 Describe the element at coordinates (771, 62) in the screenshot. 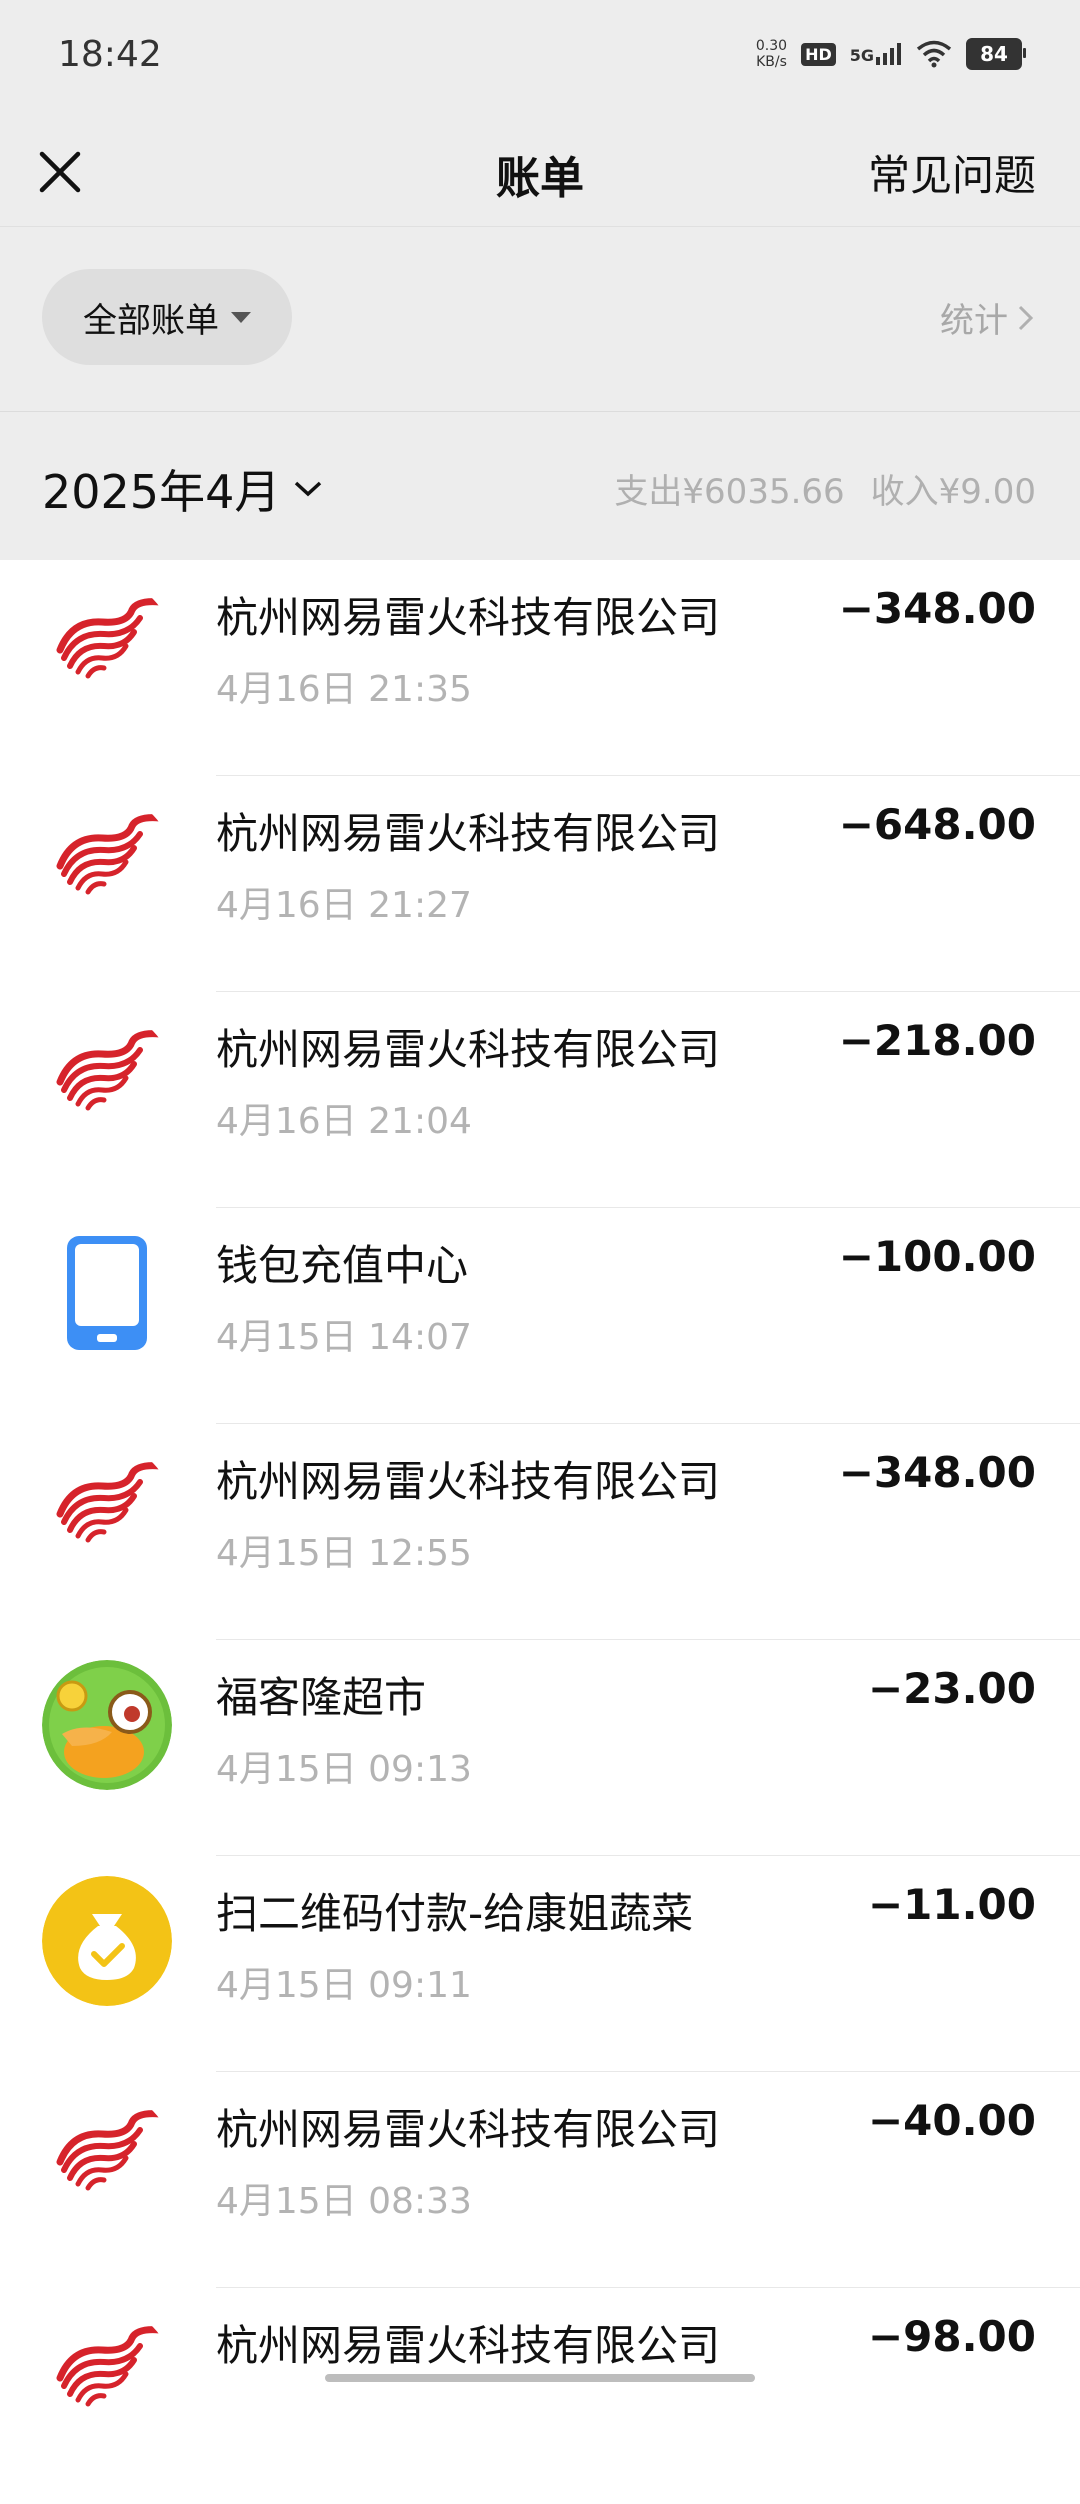

I see `net-speed-unit: KB/s` at that location.